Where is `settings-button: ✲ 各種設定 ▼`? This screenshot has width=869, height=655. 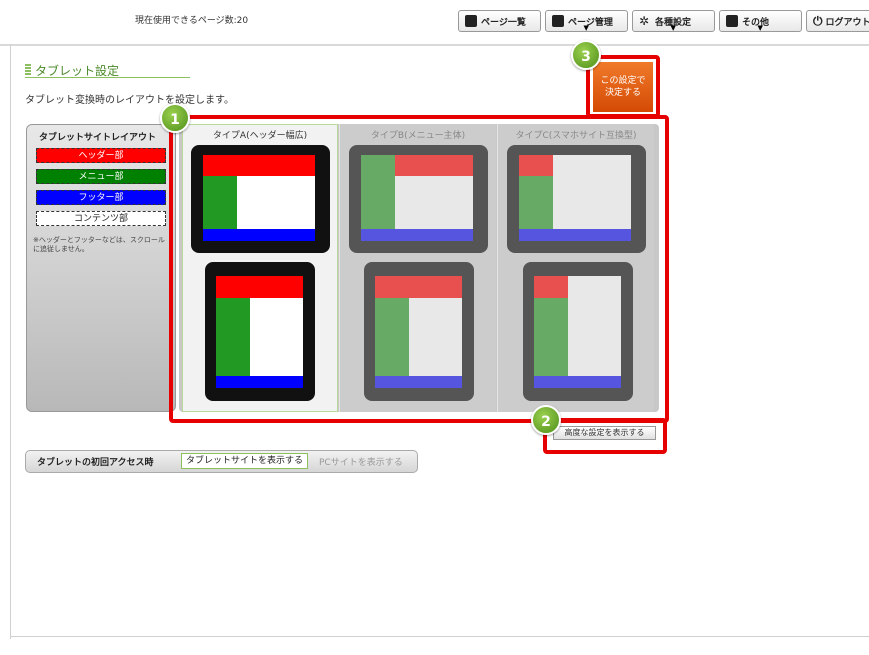 settings-button: ✲ 各種設定 ▼ is located at coordinates (673, 21).